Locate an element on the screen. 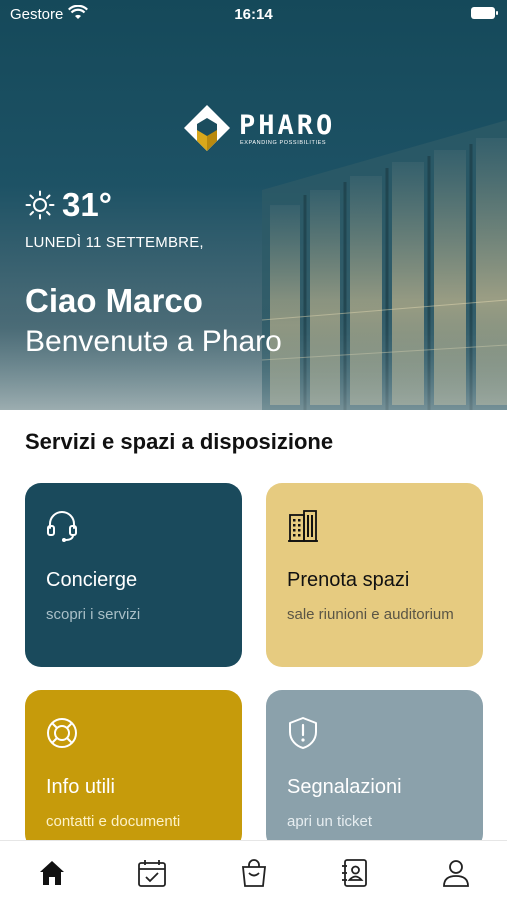 Image resolution: width=507 pixels, height=900 pixels. concierge-title: Concierge is located at coordinates (92, 580).